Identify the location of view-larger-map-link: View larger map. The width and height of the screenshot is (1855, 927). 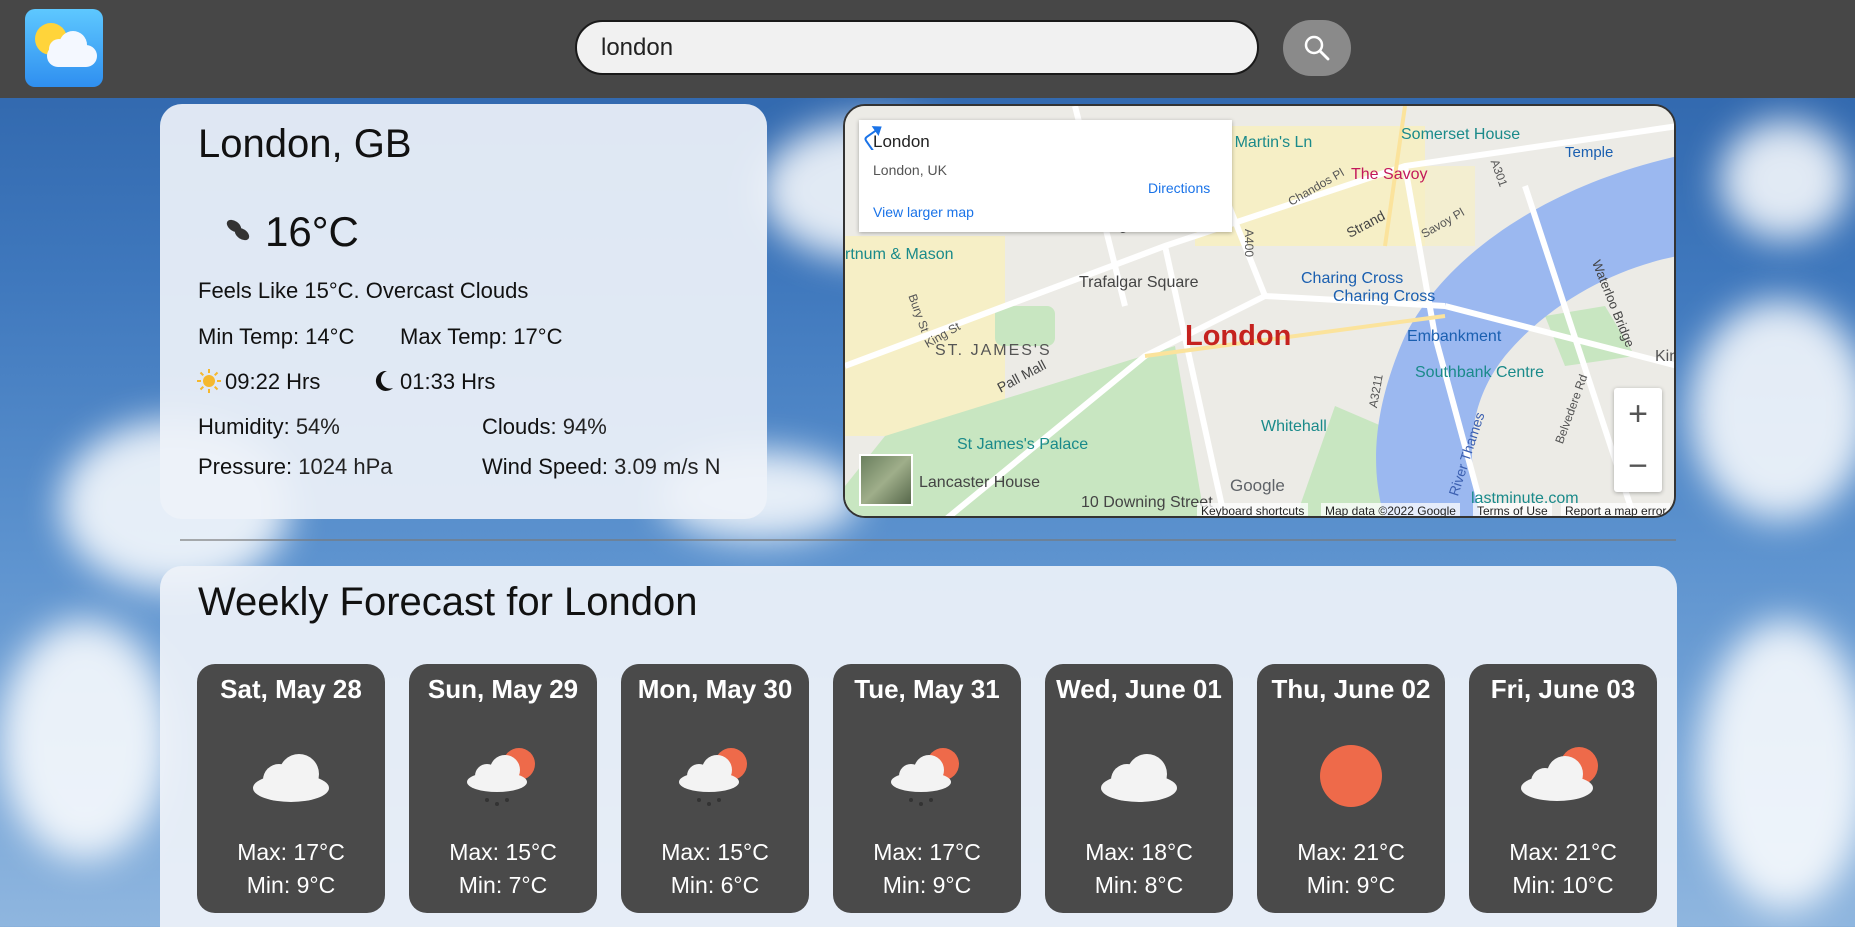
(923, 212).